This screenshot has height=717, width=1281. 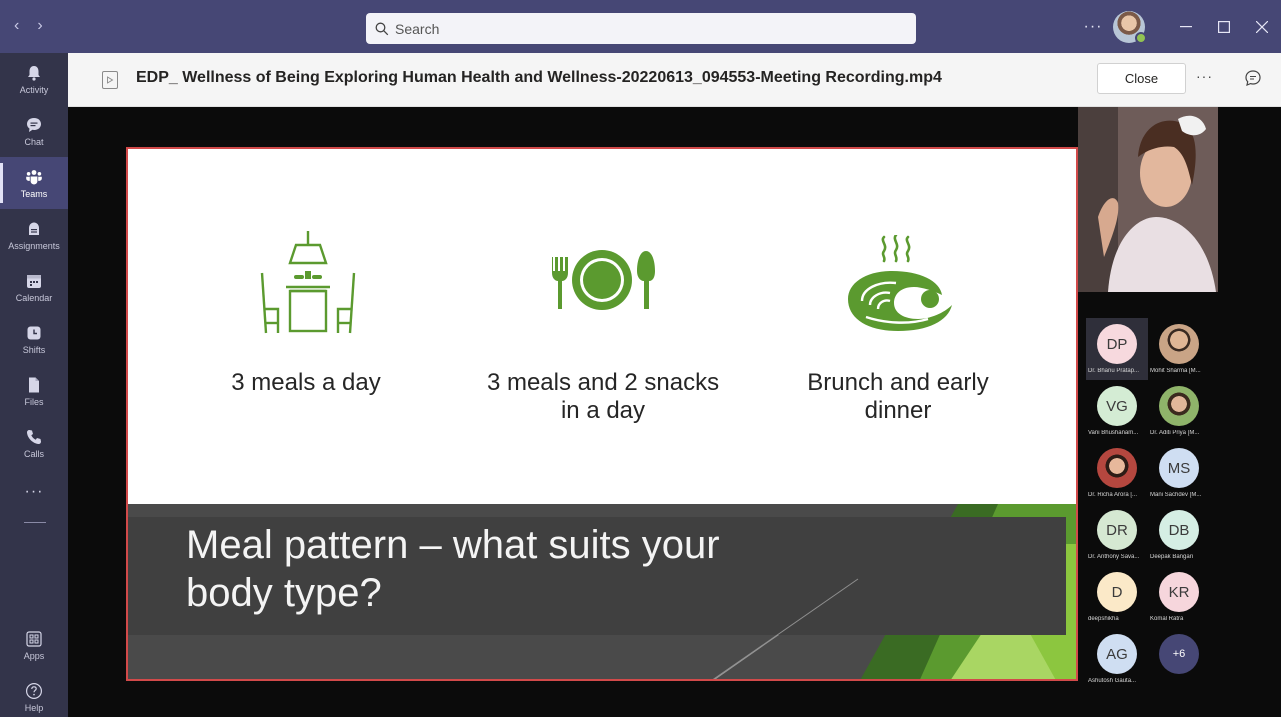 I want to click on participant-name: Komal Ratra, so click(x=1167, y=619).